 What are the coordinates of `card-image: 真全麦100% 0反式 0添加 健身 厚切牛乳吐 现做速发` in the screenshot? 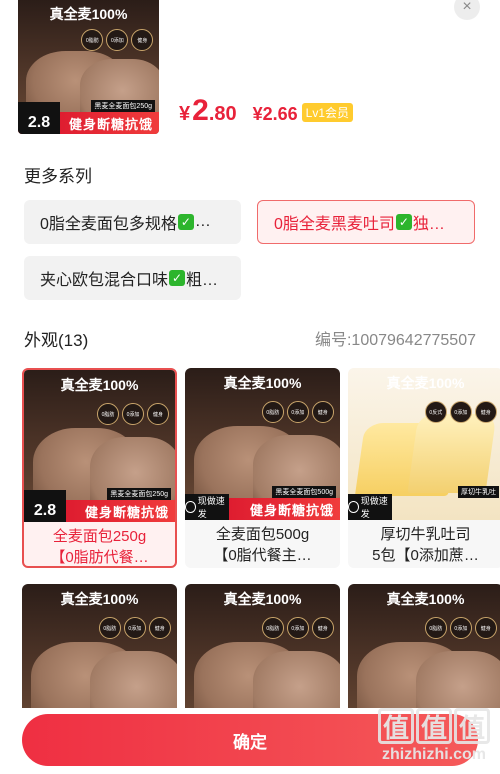 It's located at (424, 444).